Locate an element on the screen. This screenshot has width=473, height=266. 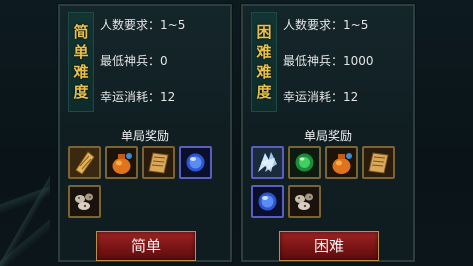
stat-min-weapon: 最低神兵：1000 is located at coordinates (328, 61).